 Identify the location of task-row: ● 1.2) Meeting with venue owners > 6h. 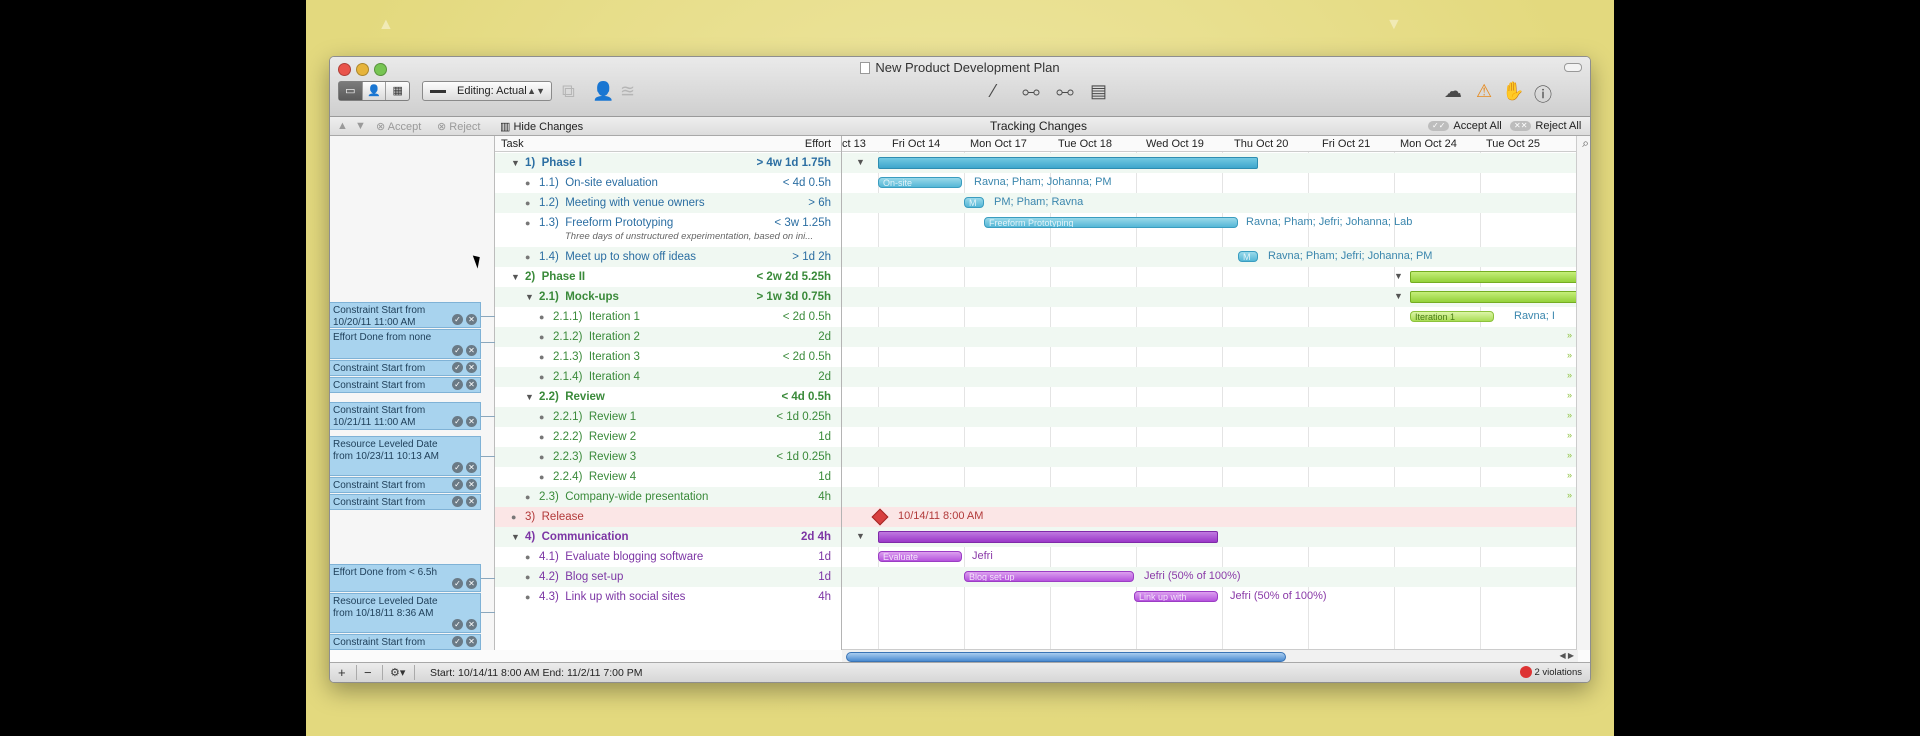
(668, 203).